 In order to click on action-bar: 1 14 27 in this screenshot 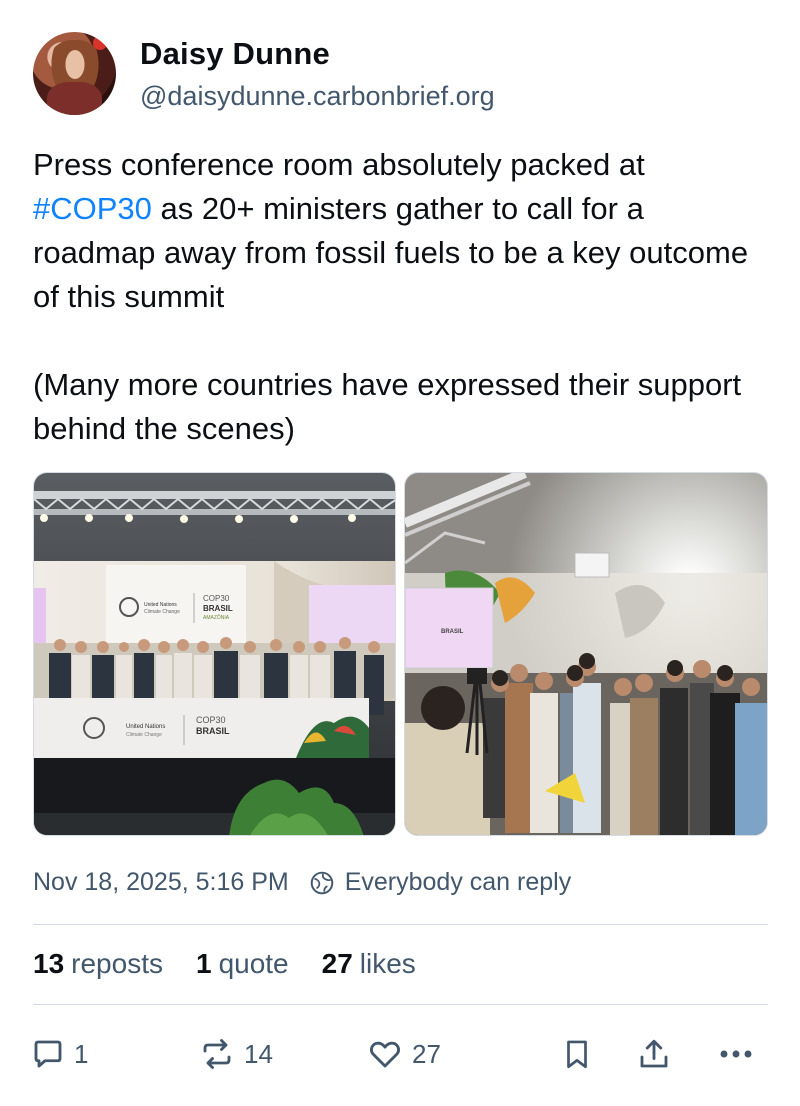, I will do `click(400, 1054)`.